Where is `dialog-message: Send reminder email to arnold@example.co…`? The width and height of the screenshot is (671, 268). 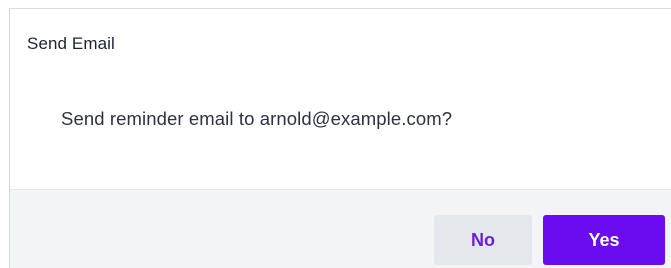
dialog-message: Send reminder email to arnold@example.co… is located at coordinates (257, 118).